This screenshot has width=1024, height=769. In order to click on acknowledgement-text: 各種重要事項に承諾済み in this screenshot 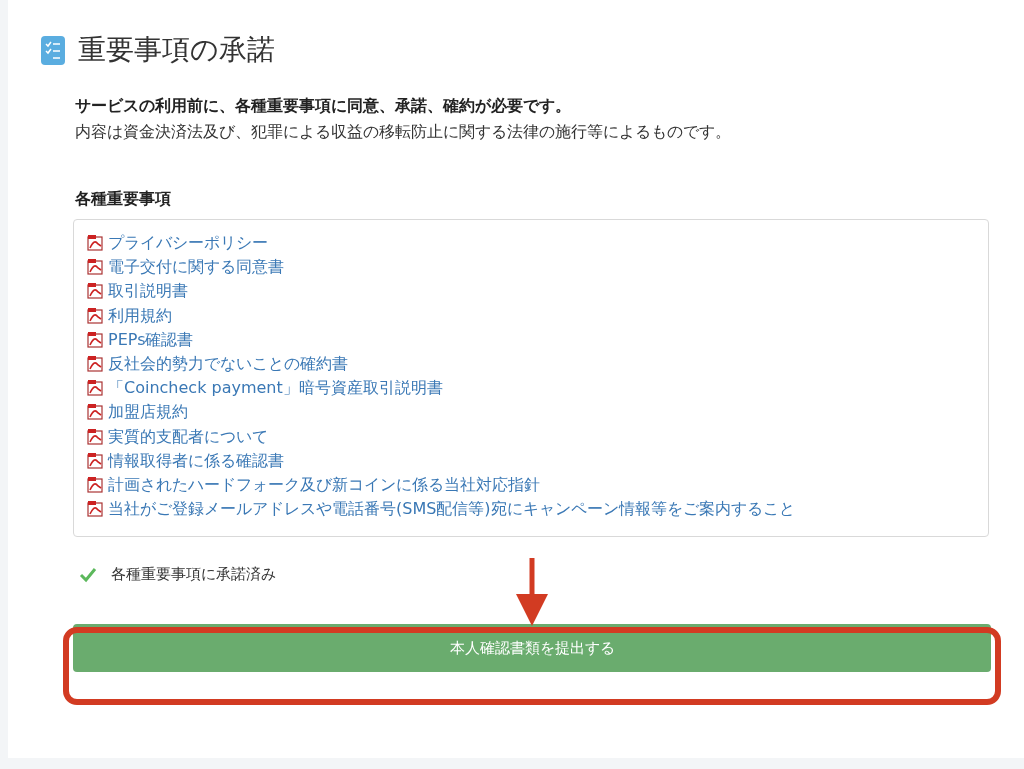, I will do `click(193, 575)`.